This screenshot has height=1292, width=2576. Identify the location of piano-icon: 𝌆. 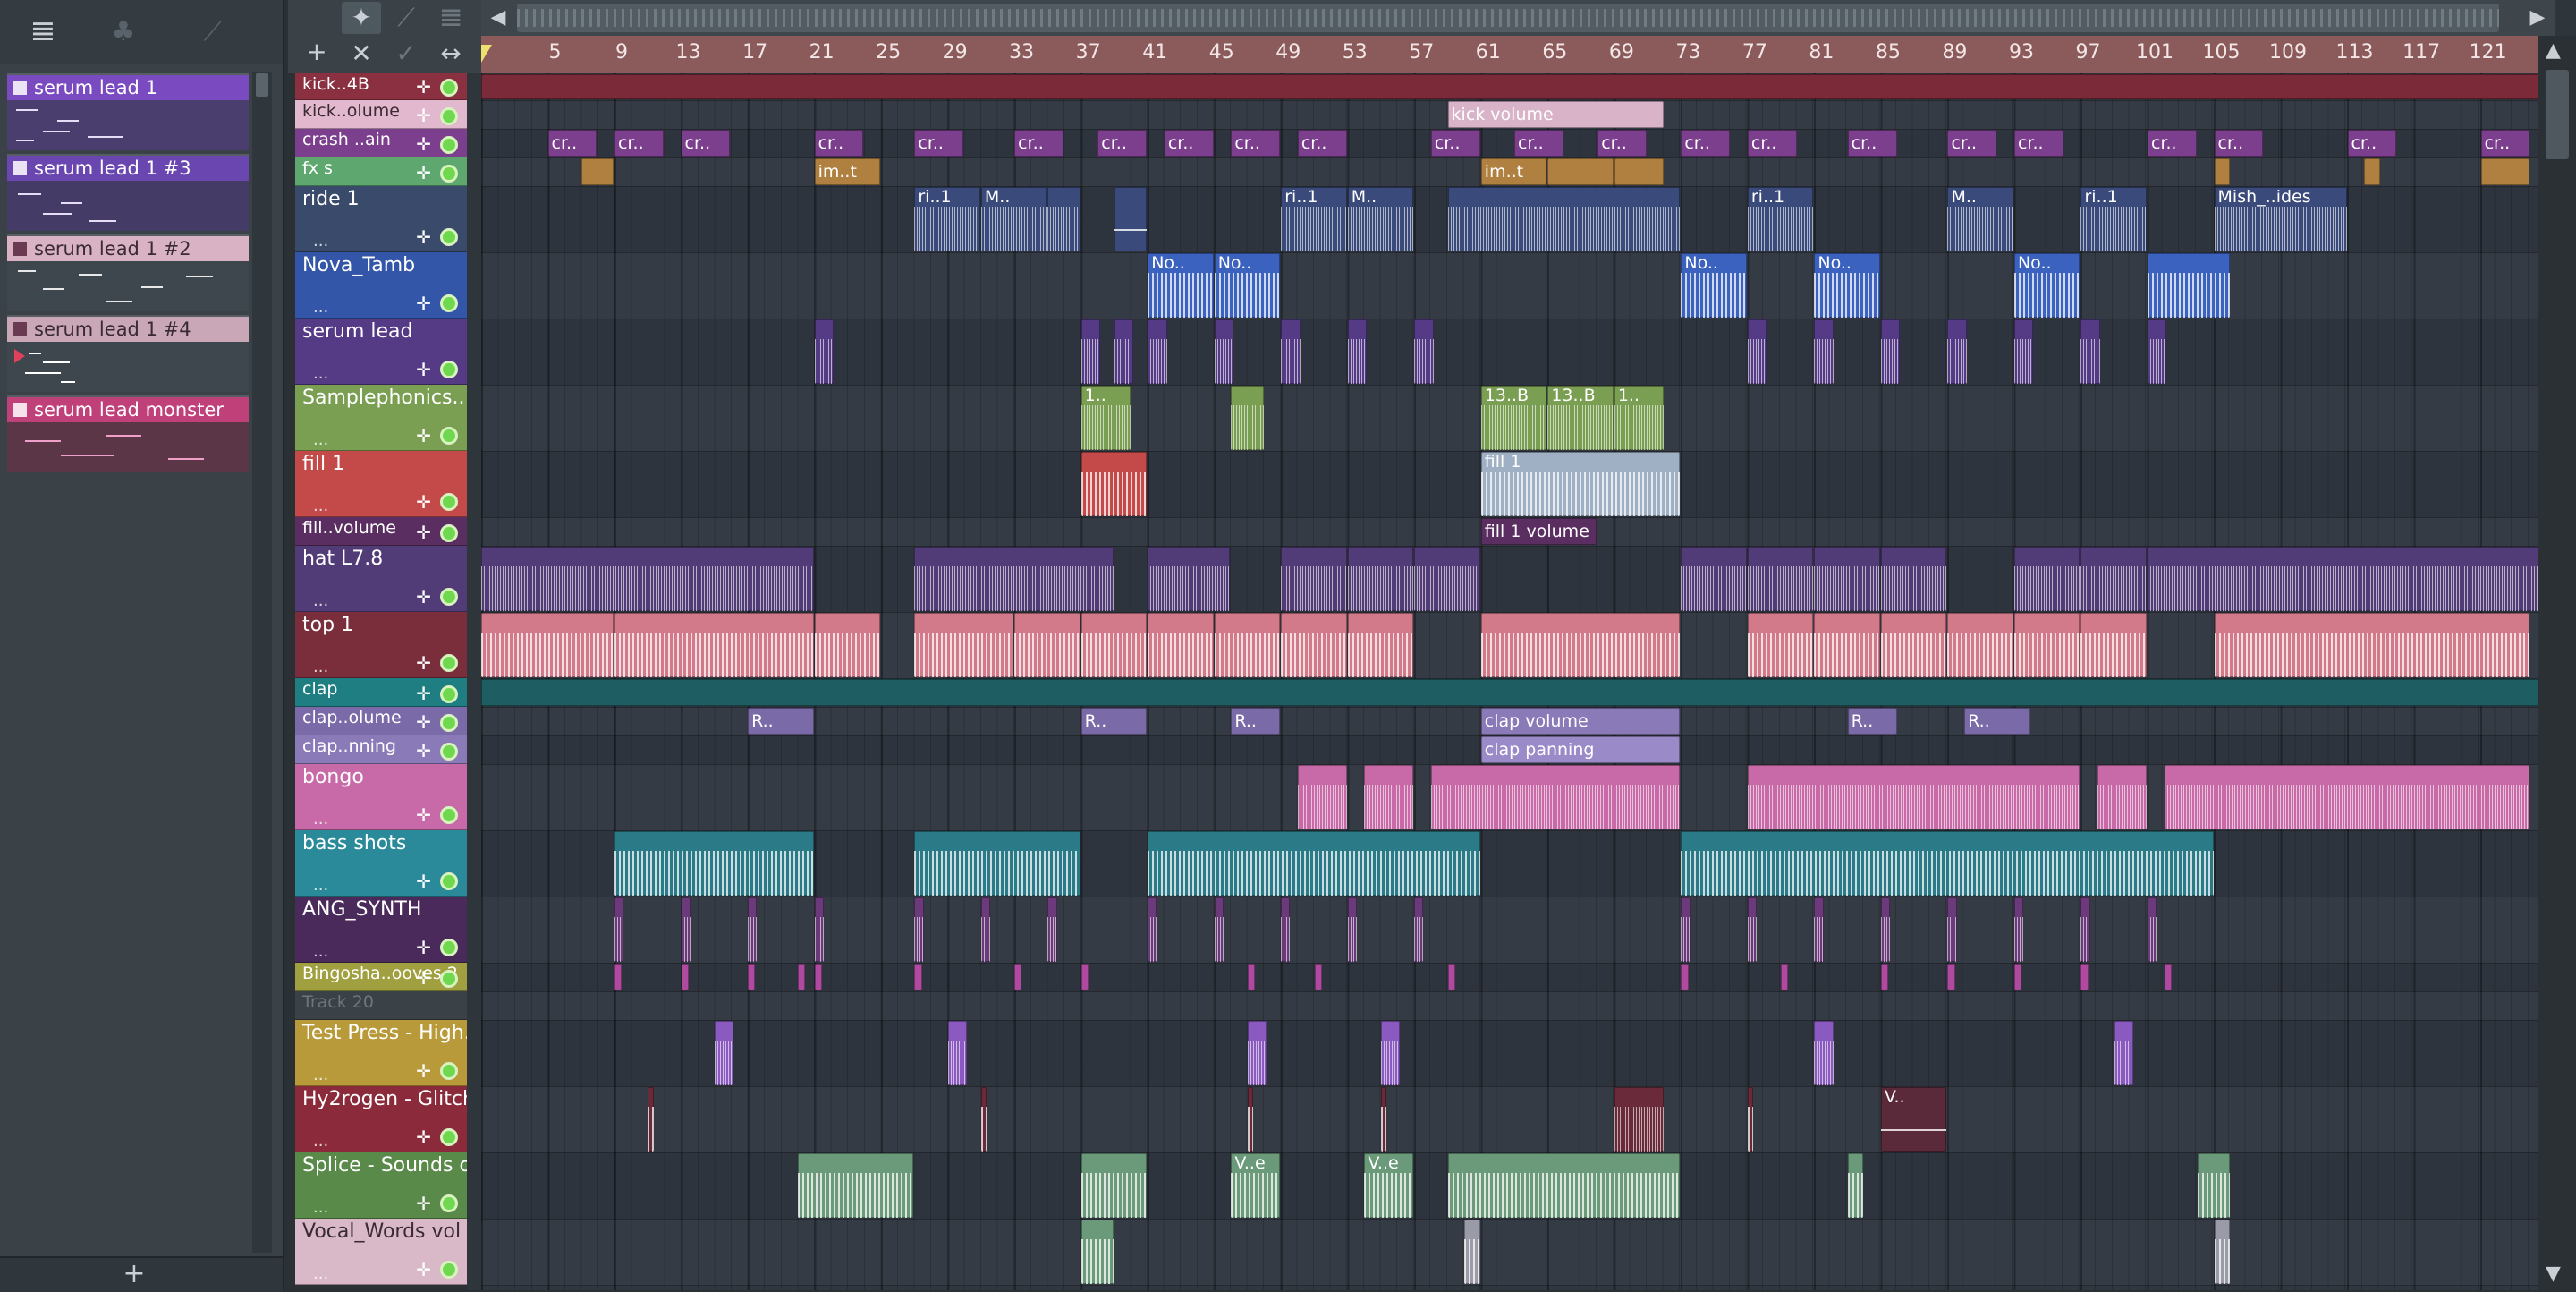
(450, 18).